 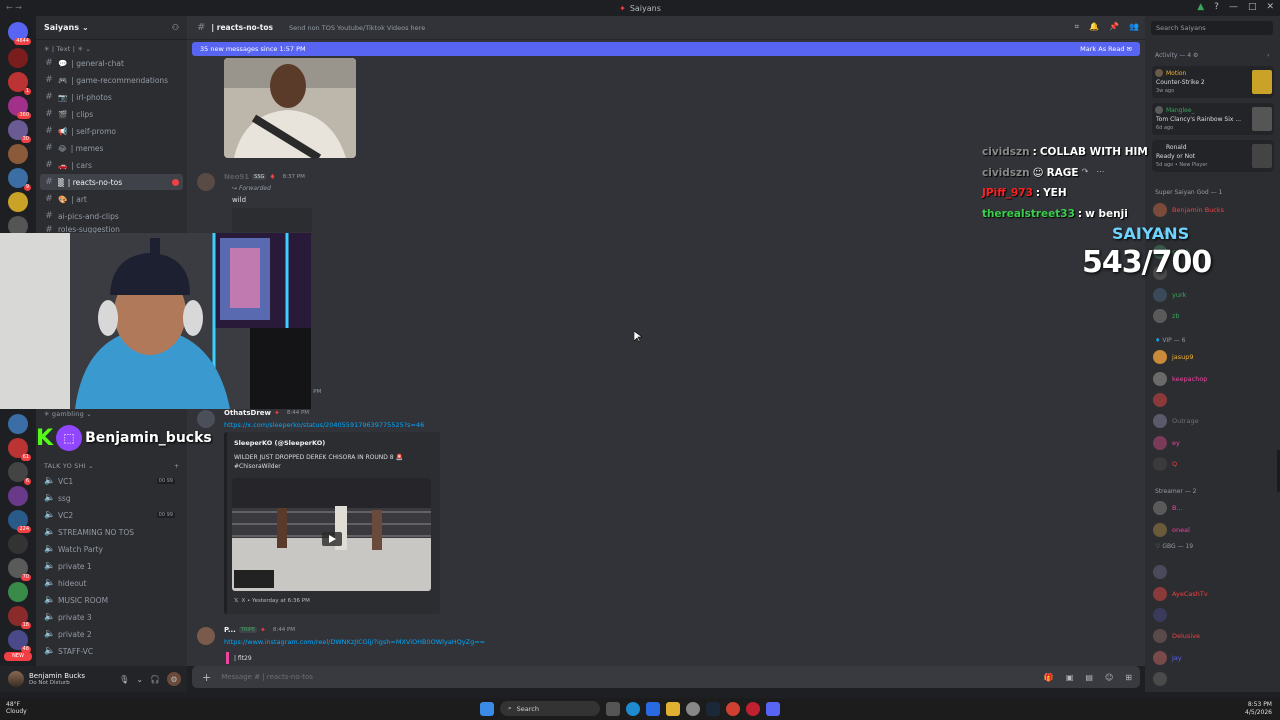 I want to click on add-channel-icon: +, so click(x=177, y=466).